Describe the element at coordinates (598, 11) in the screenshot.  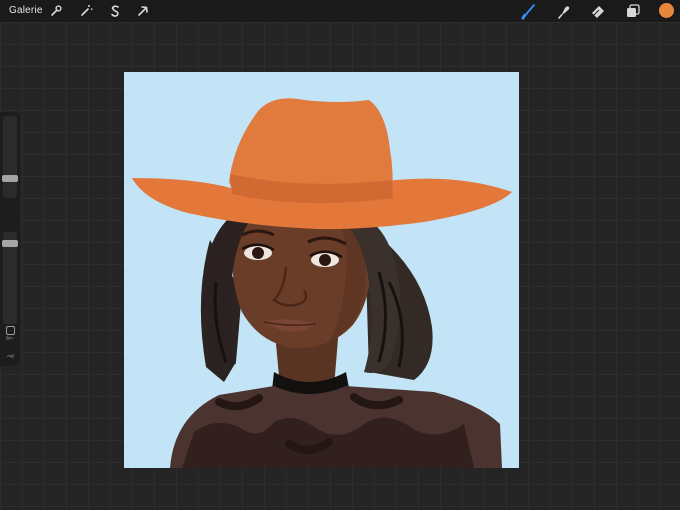
I see `eraser-icon` at that location.